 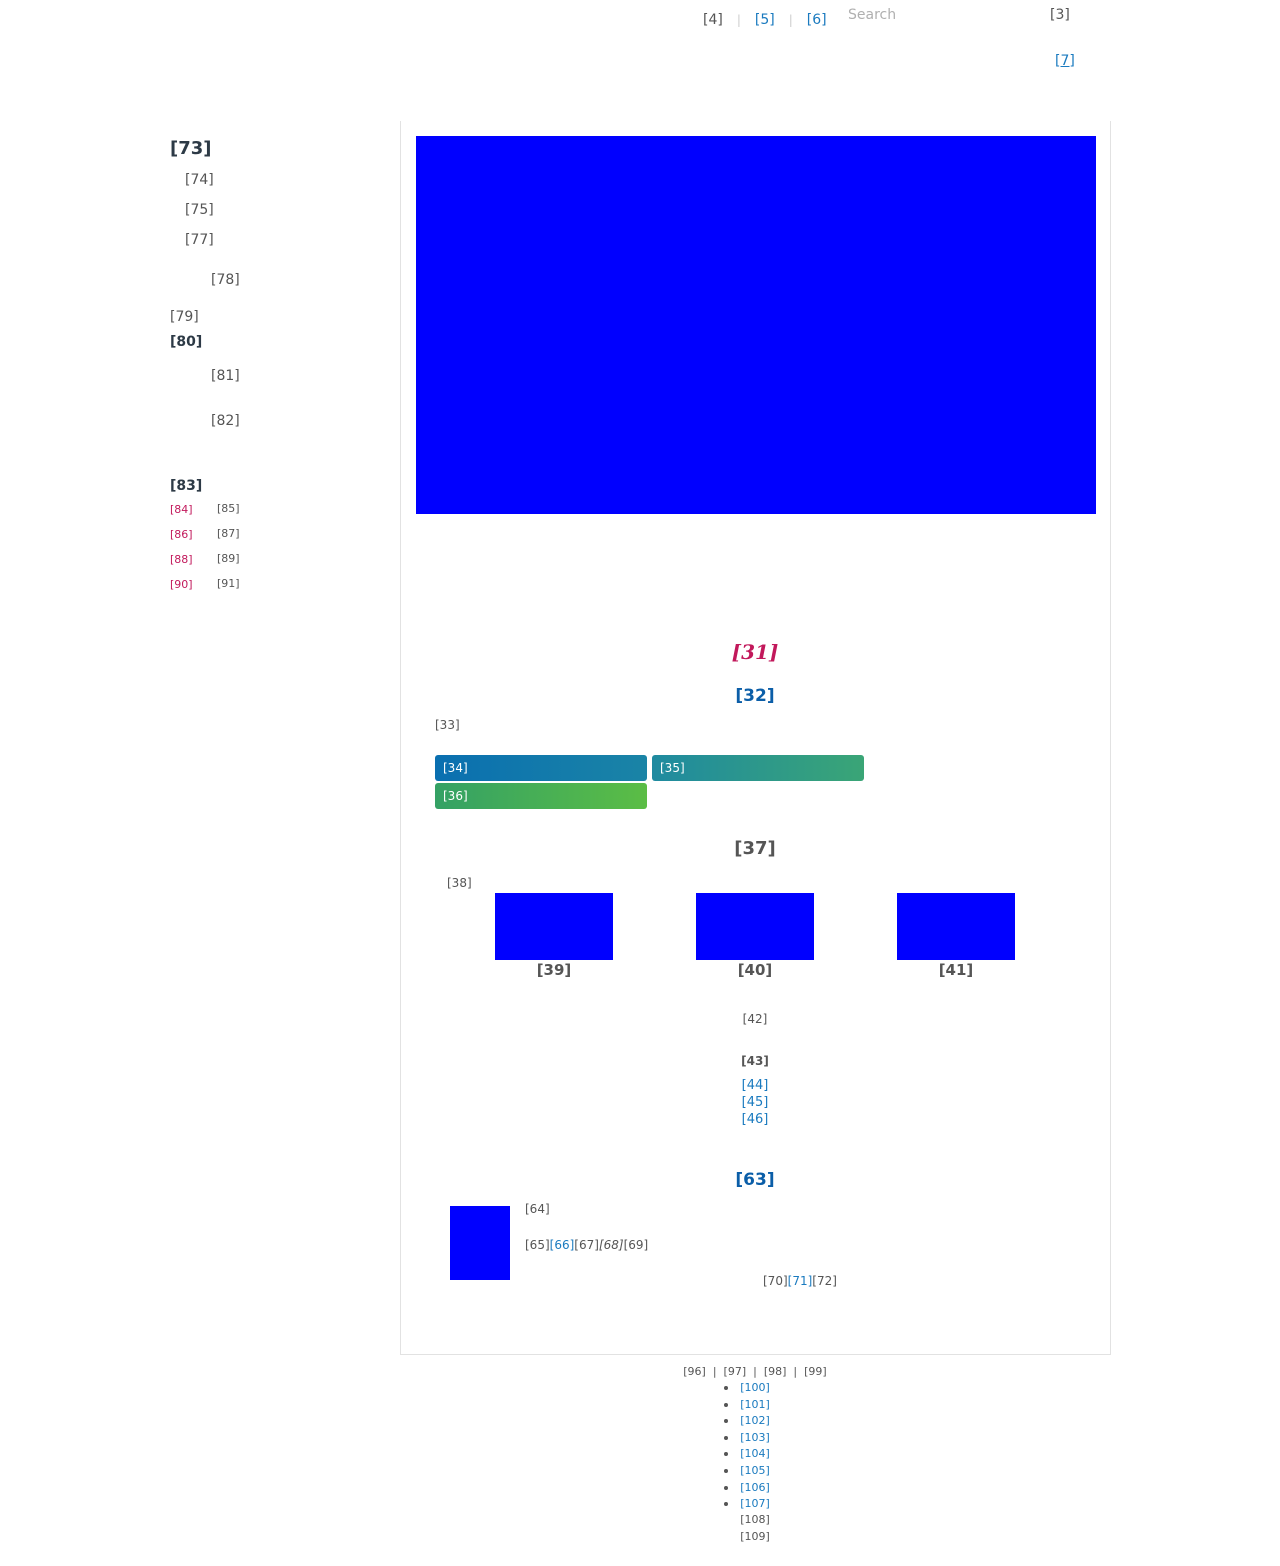 What do you see at coordinates (775, 1281) in the screenshot?
I see `media-text: [70]` at bounding box center [775, 1281].